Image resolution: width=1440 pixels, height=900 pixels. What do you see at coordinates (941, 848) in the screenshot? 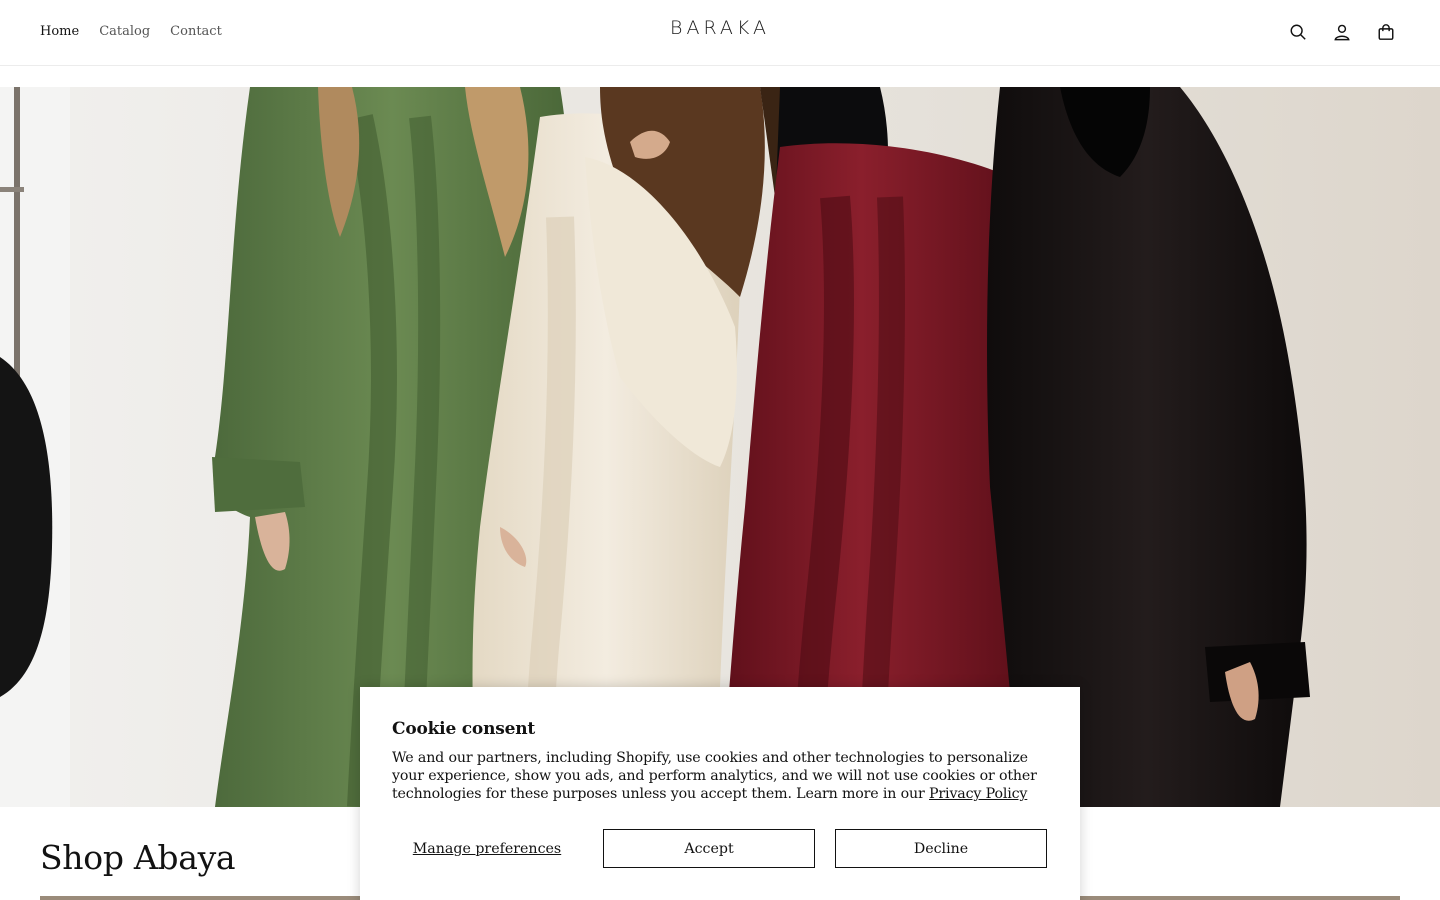
I see `decline-button: Decline` at bounding box center [941, 848].